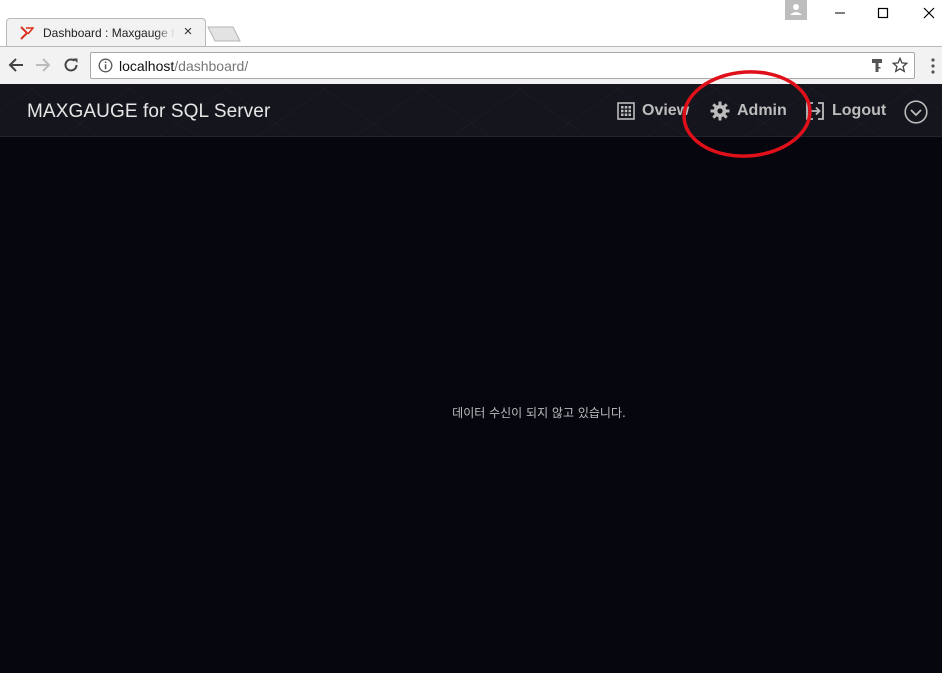  What do you see at coordinates (224, 34) in the screenshot?
I see `new-tab-button` at bounding box center [224, 34].